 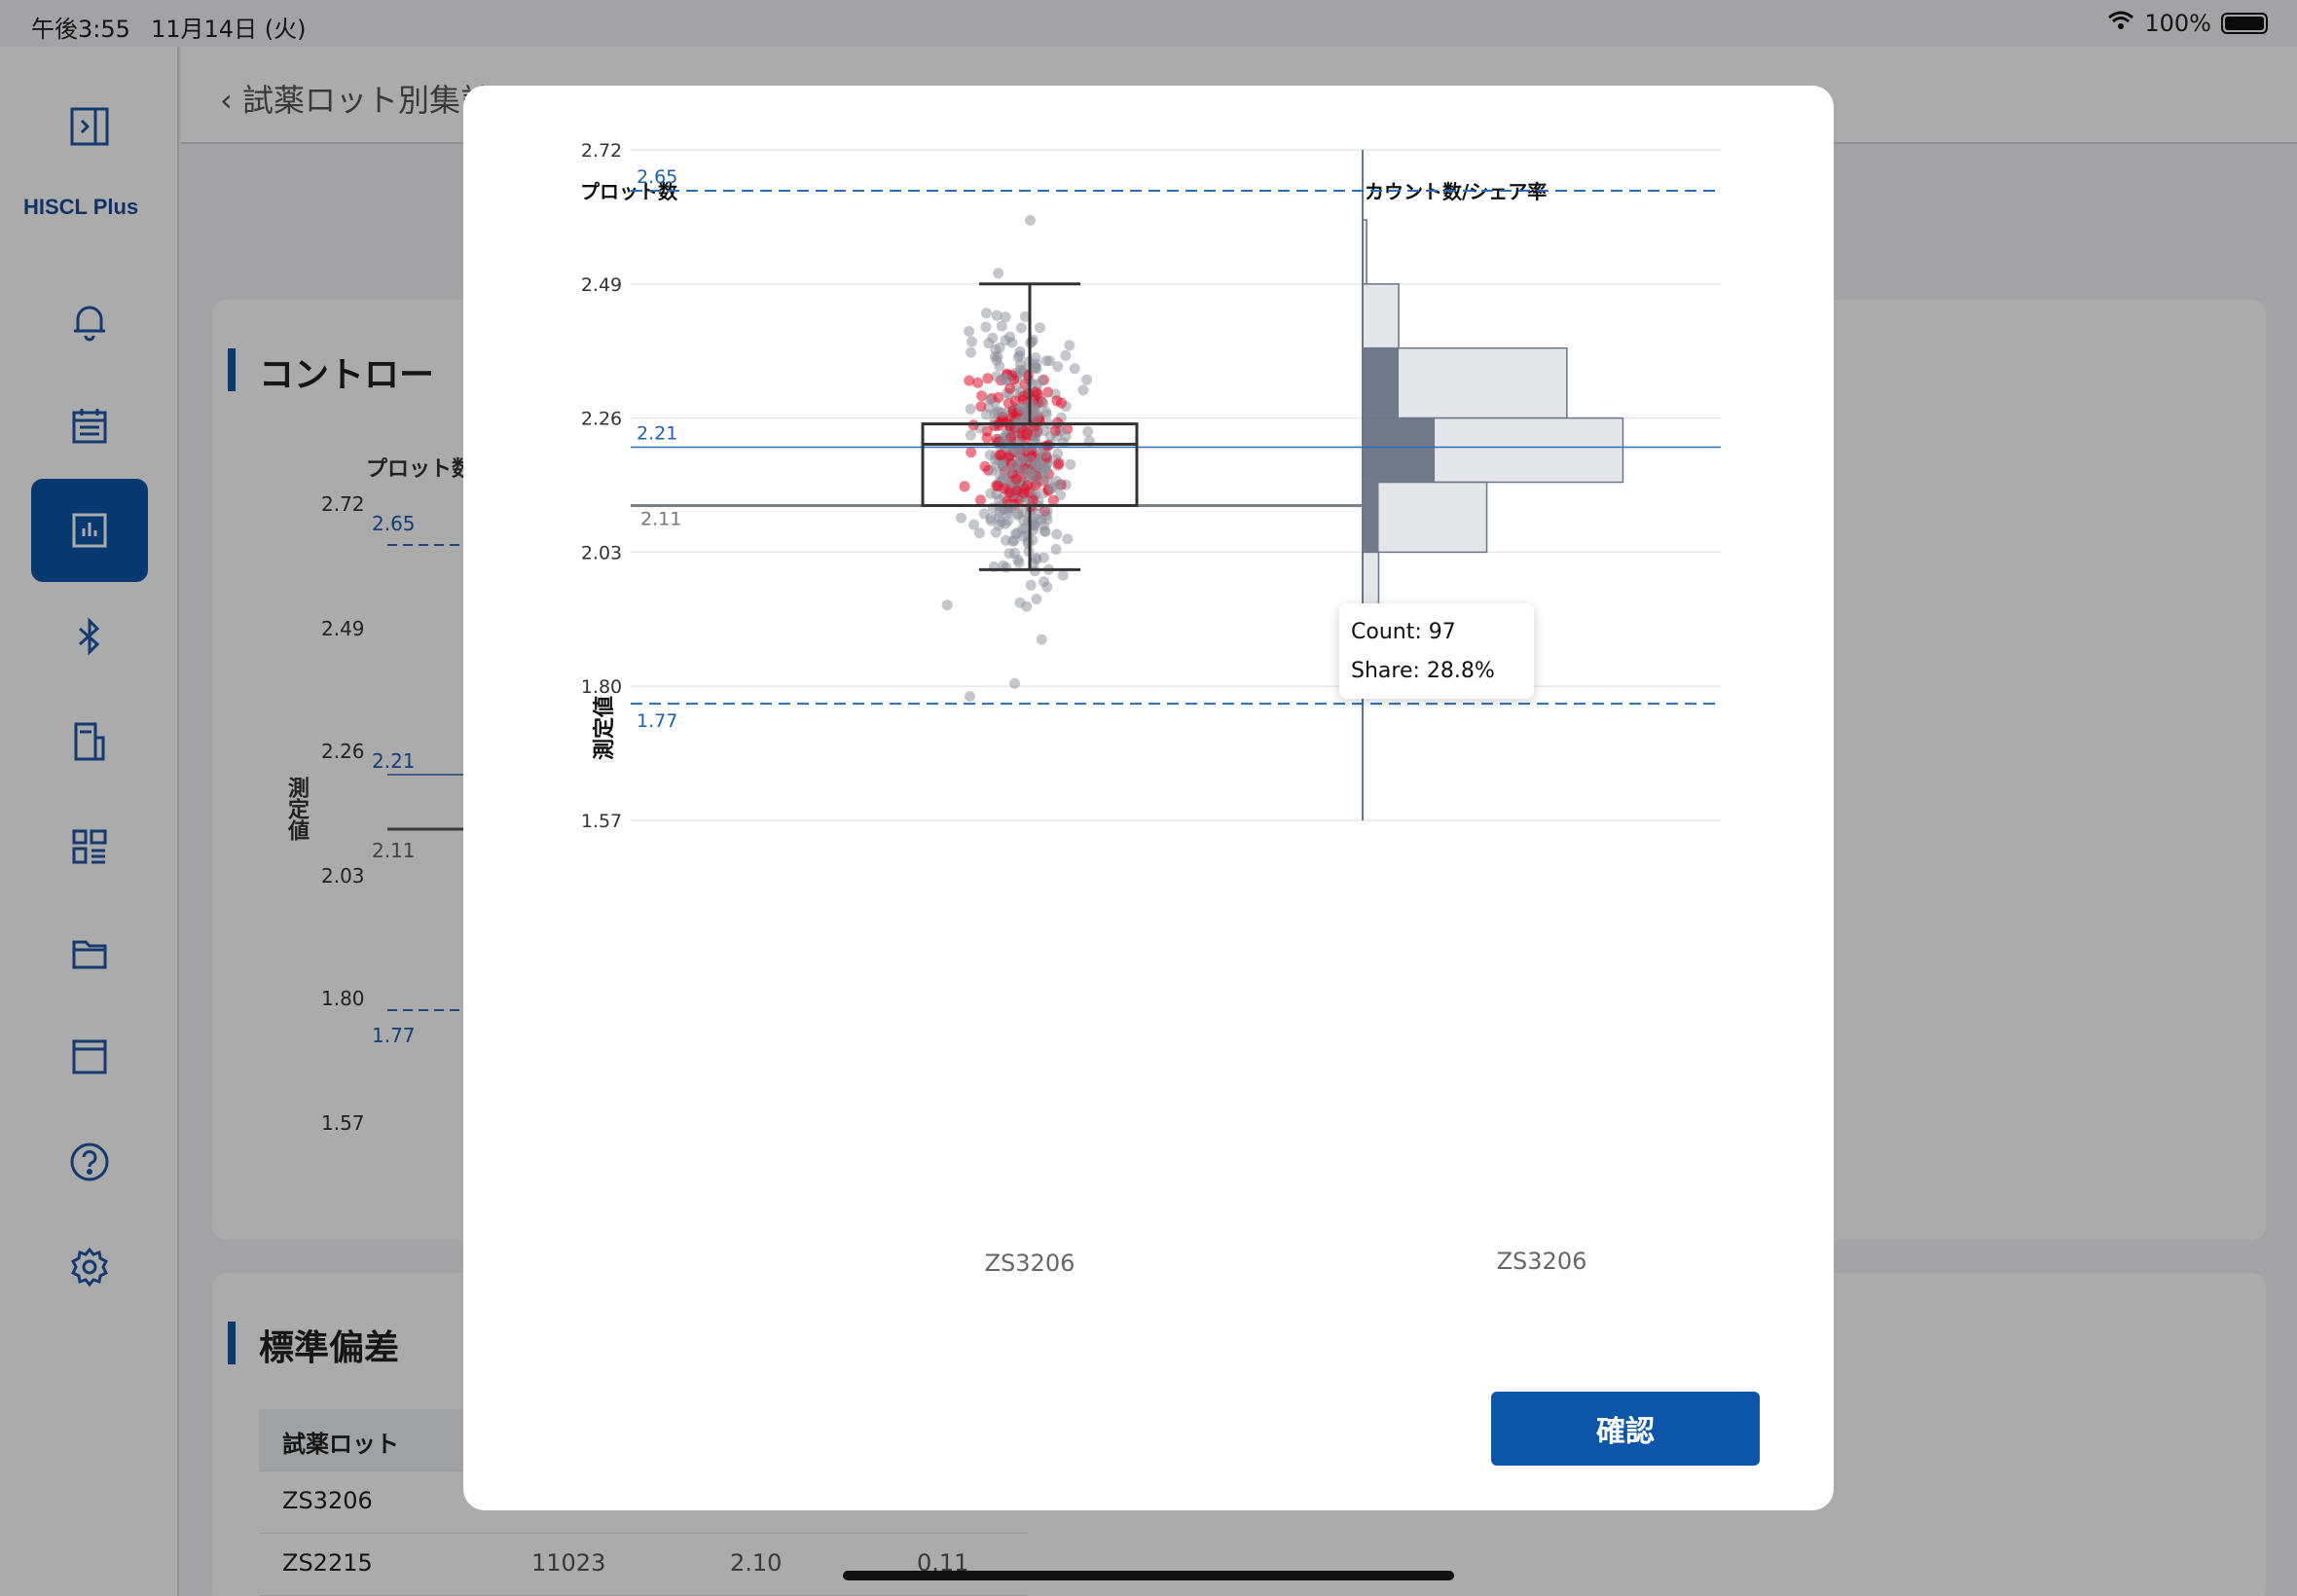 What do you see at coordinates (604, 728) in the screenshot?
I see `y-axis-label: 測定値` at bounding box center [604, 728].